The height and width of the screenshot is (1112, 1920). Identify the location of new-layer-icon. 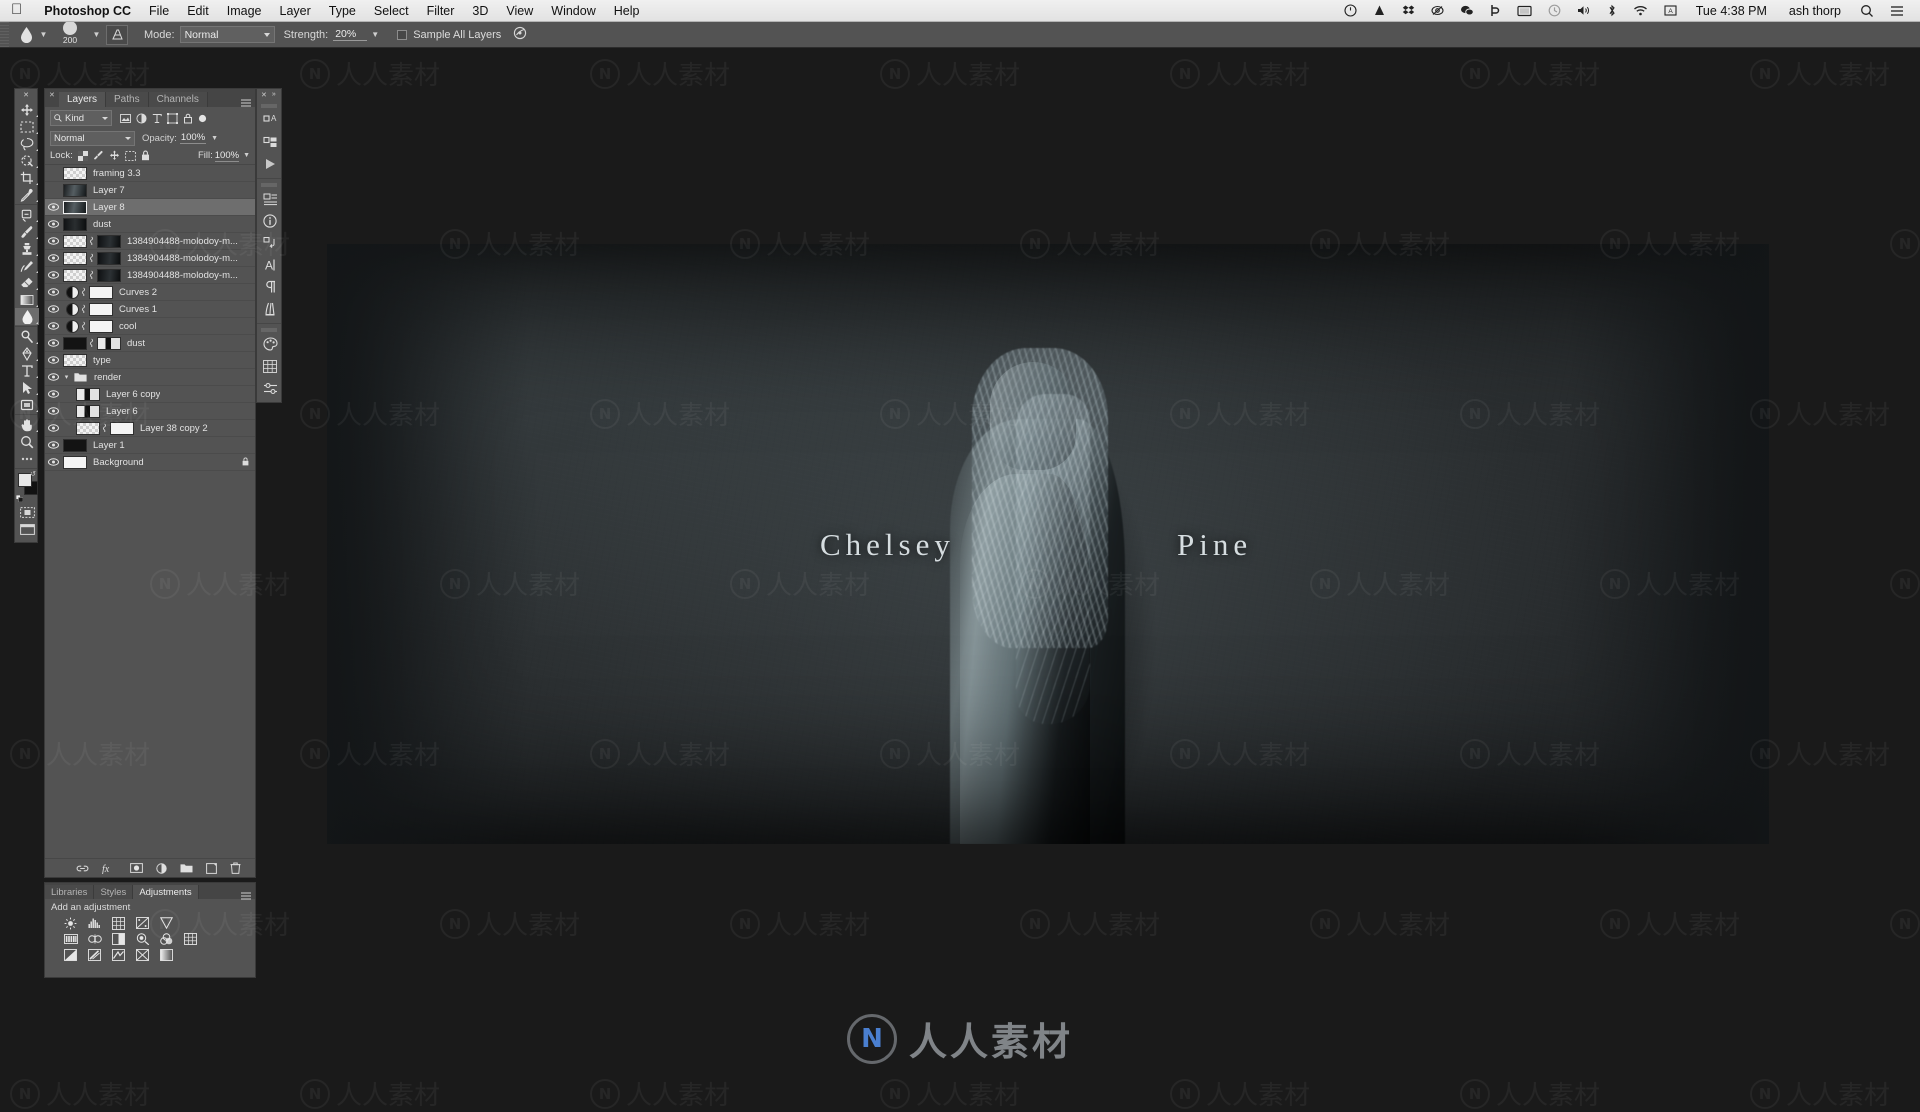
(211, 868).